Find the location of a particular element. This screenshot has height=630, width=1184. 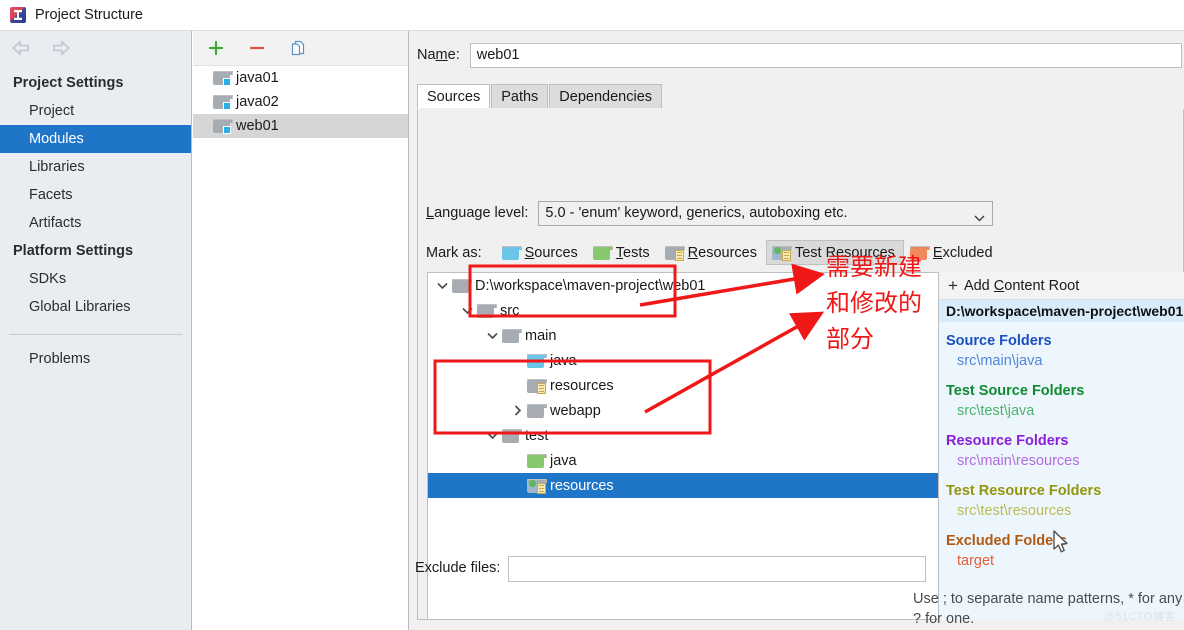

minus-icon is located at coordinates (257, 48).